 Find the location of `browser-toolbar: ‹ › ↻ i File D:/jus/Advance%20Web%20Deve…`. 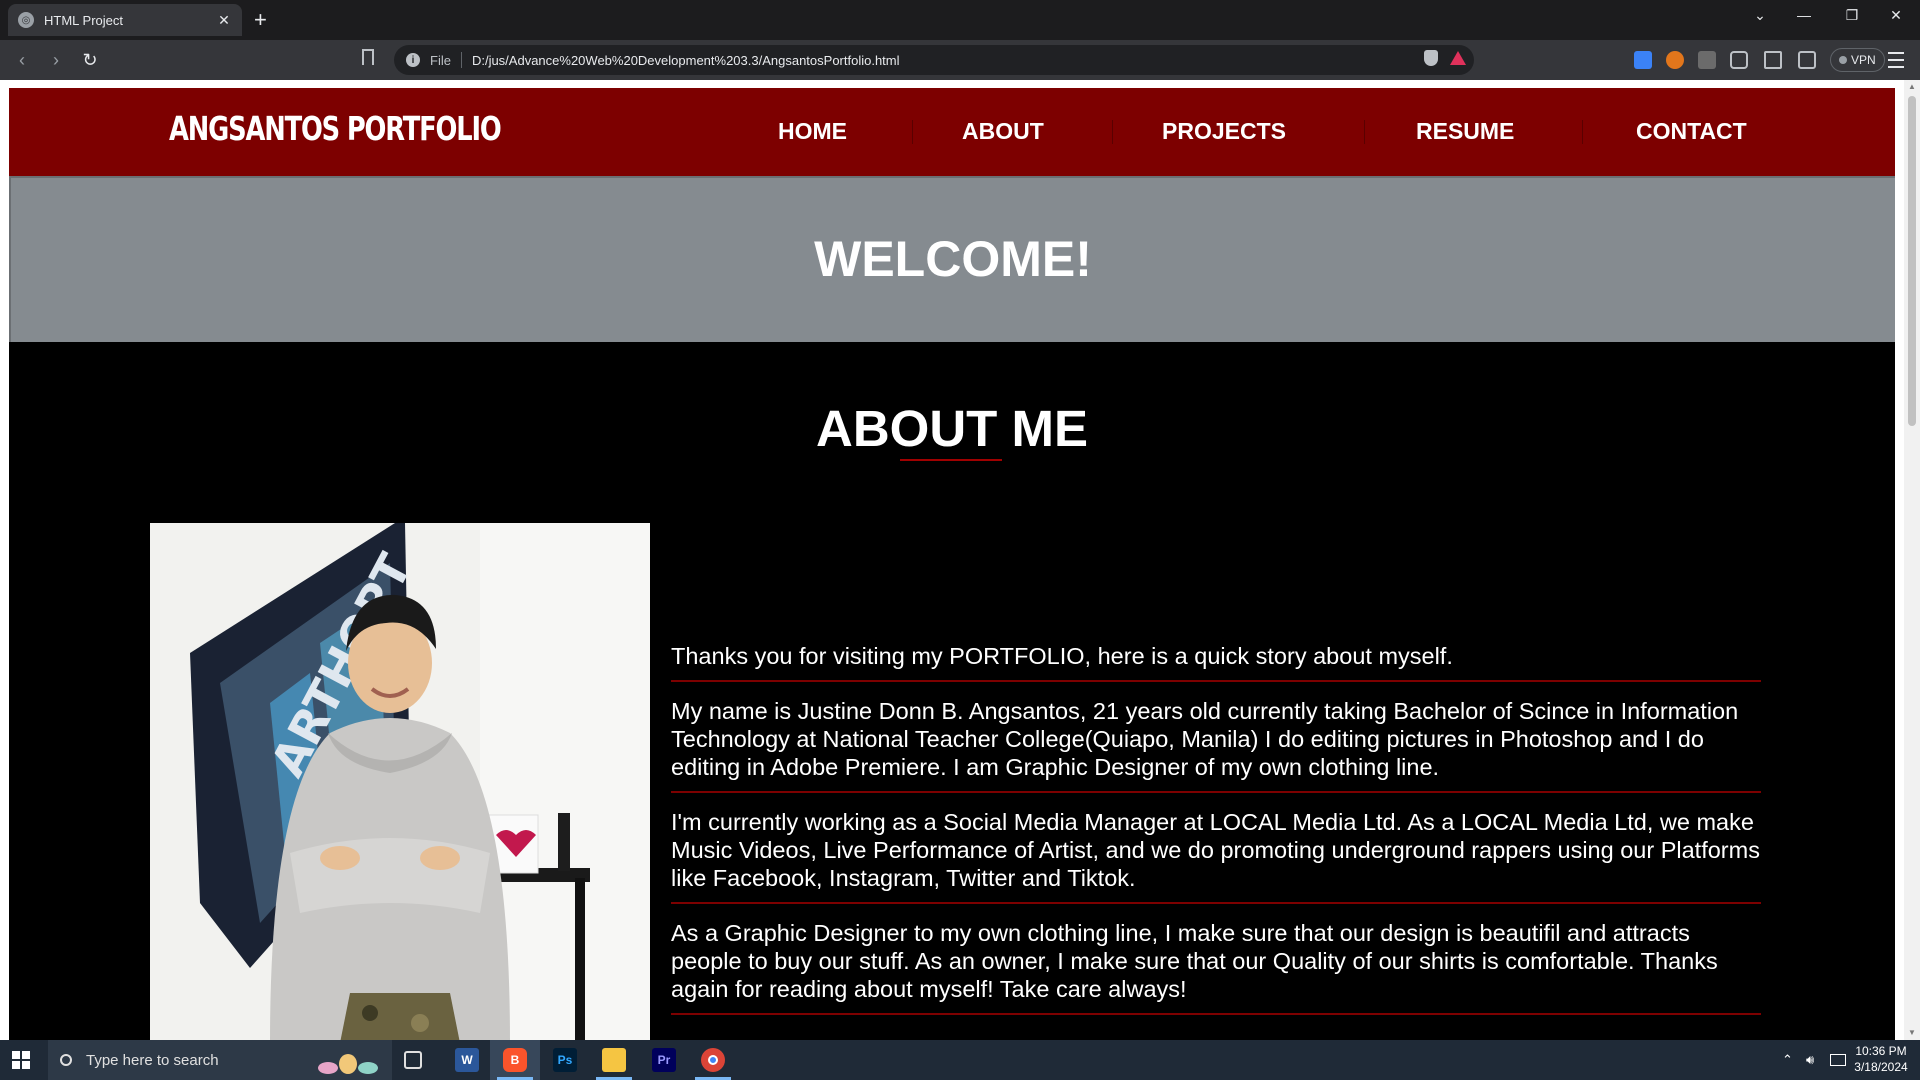

browser-toolbar: ‹ › ↻ i File D:/jus/Advance%20Web%20Deve… is located at coordinates (960, 60).